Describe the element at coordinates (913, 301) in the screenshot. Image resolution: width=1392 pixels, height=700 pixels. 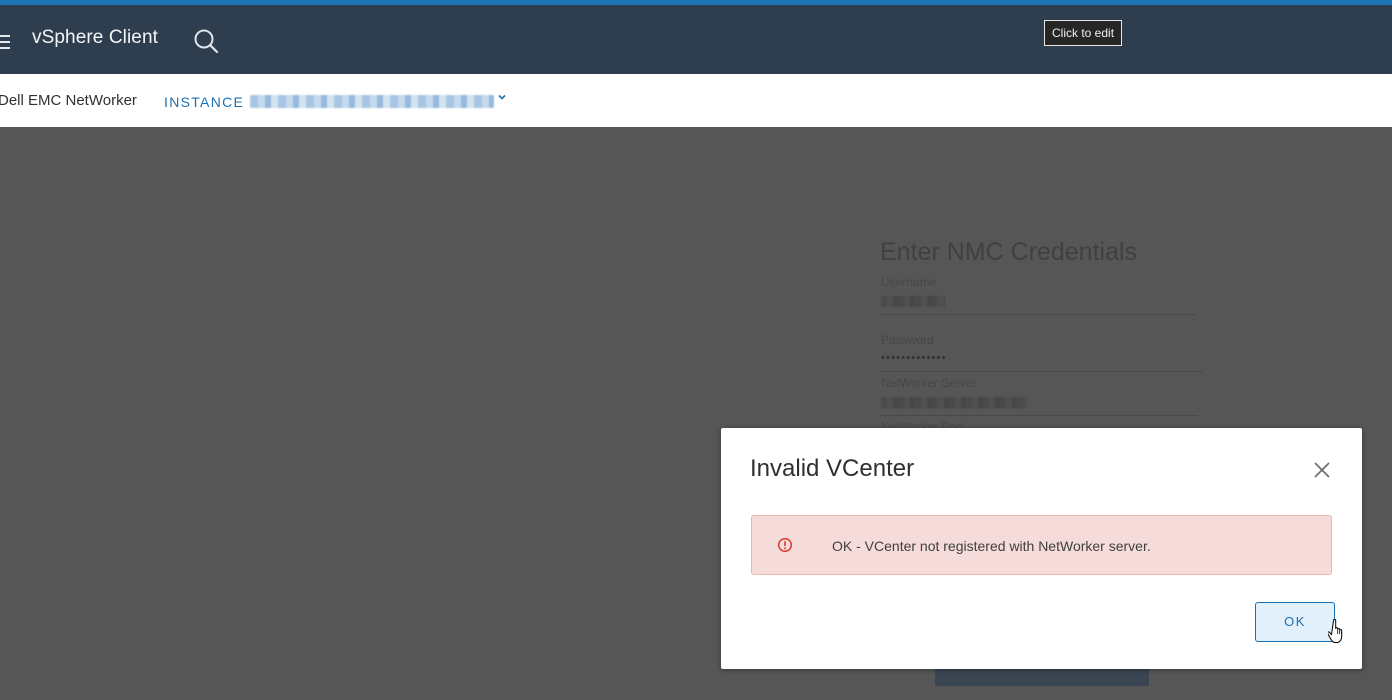
I see `username-field` at that location.